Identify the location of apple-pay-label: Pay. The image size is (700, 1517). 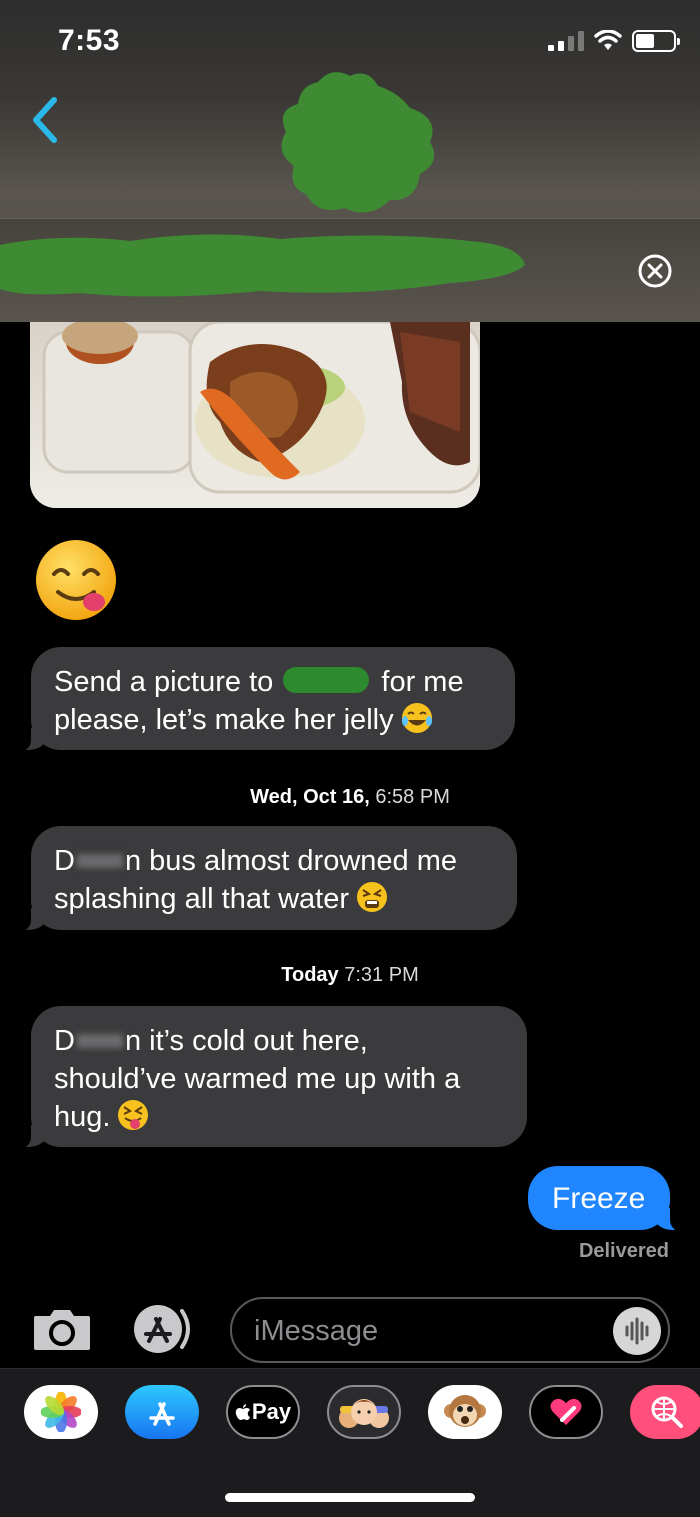
(271, 1411).